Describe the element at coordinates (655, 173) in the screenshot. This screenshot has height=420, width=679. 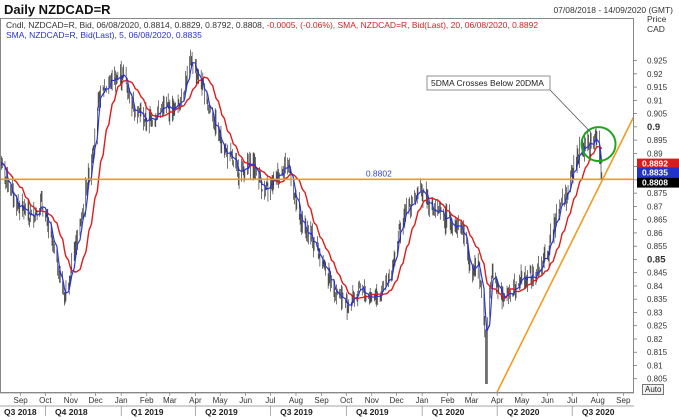
I see `price-tag-label-1: 0.8835` at that location.